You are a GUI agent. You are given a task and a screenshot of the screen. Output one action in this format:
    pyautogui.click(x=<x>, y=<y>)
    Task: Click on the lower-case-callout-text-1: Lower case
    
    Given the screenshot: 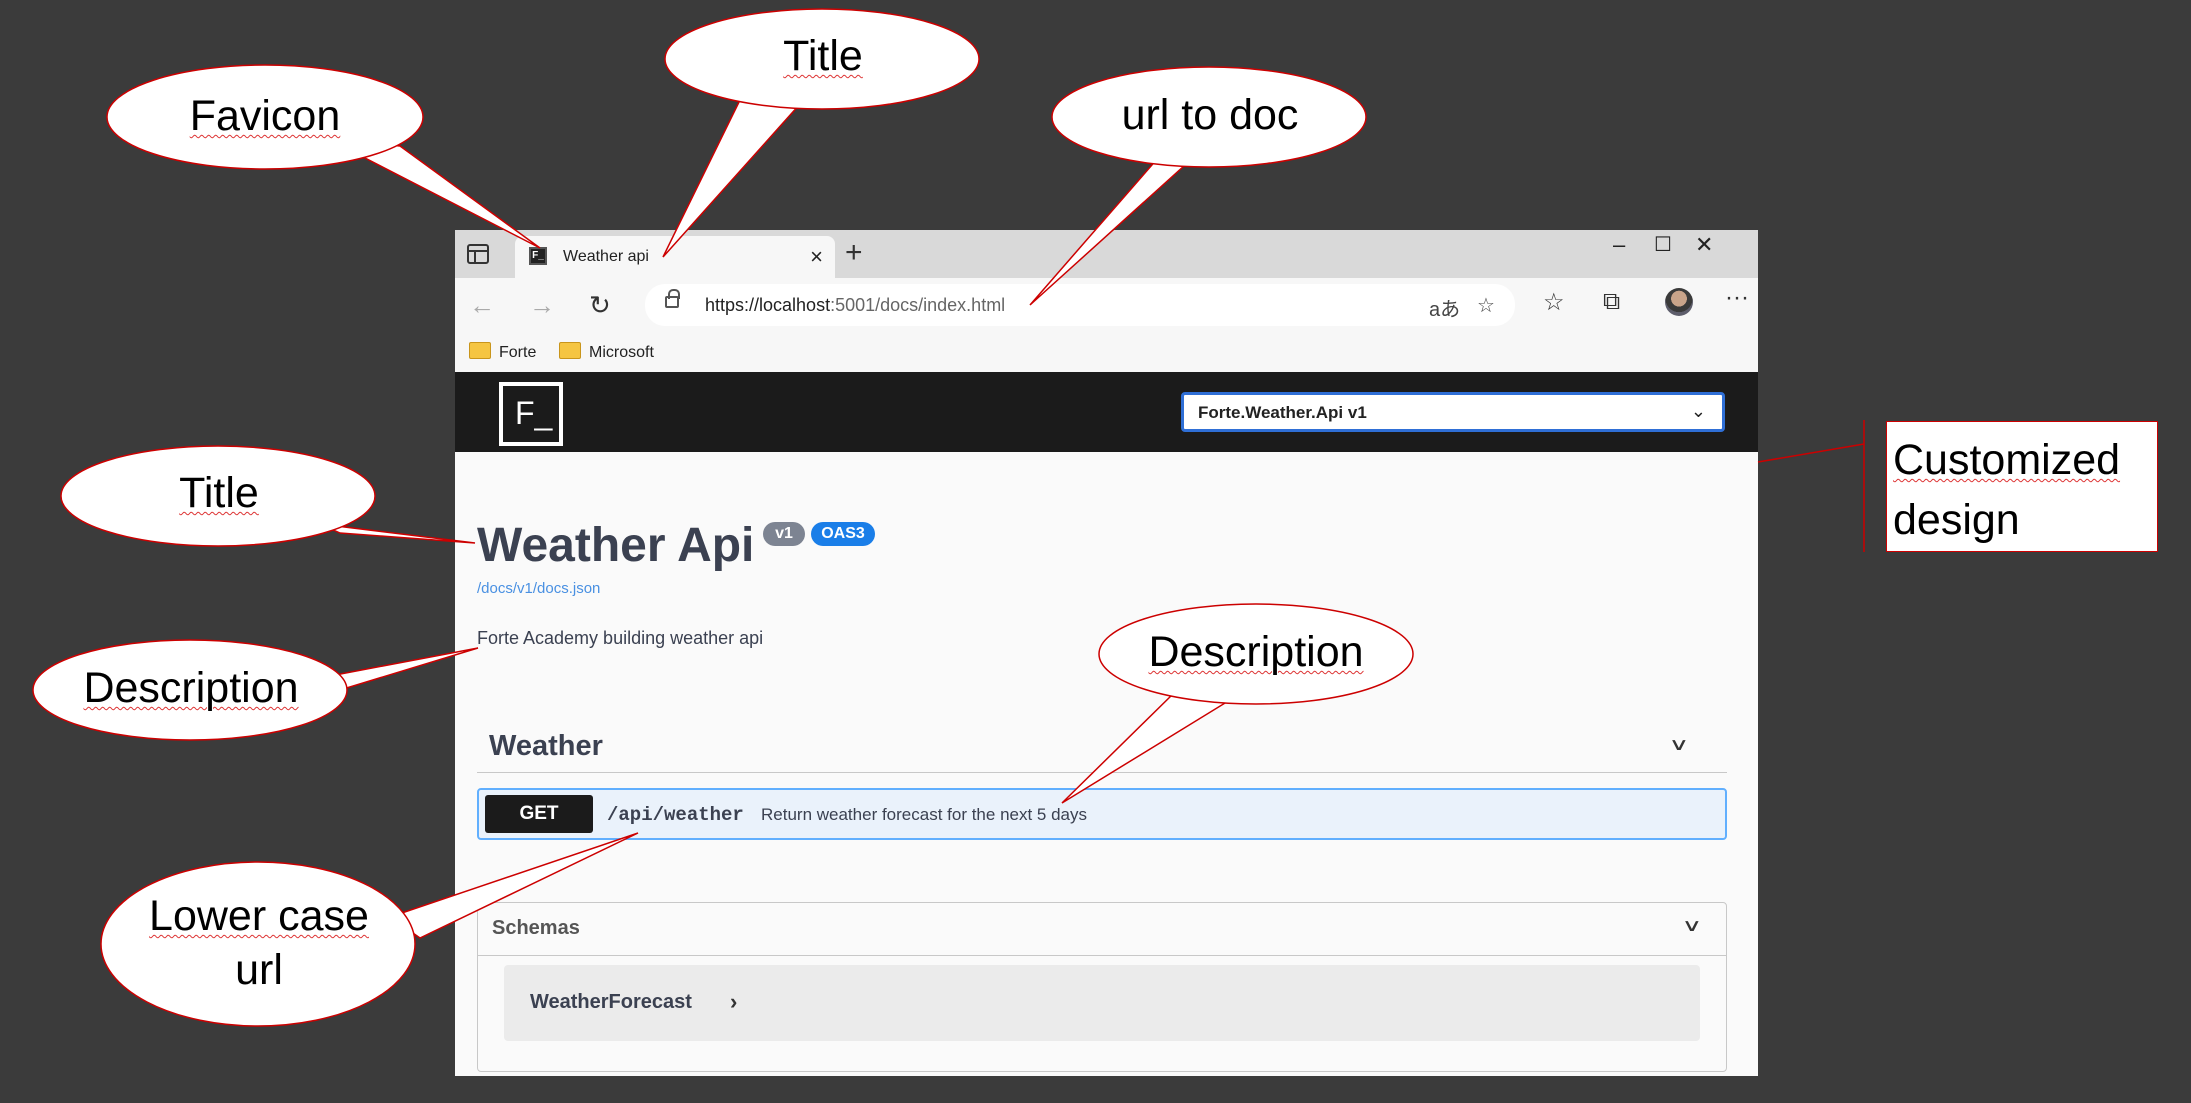 What is the action you would take?
    pyautogui.click(x=259, y=916)
    